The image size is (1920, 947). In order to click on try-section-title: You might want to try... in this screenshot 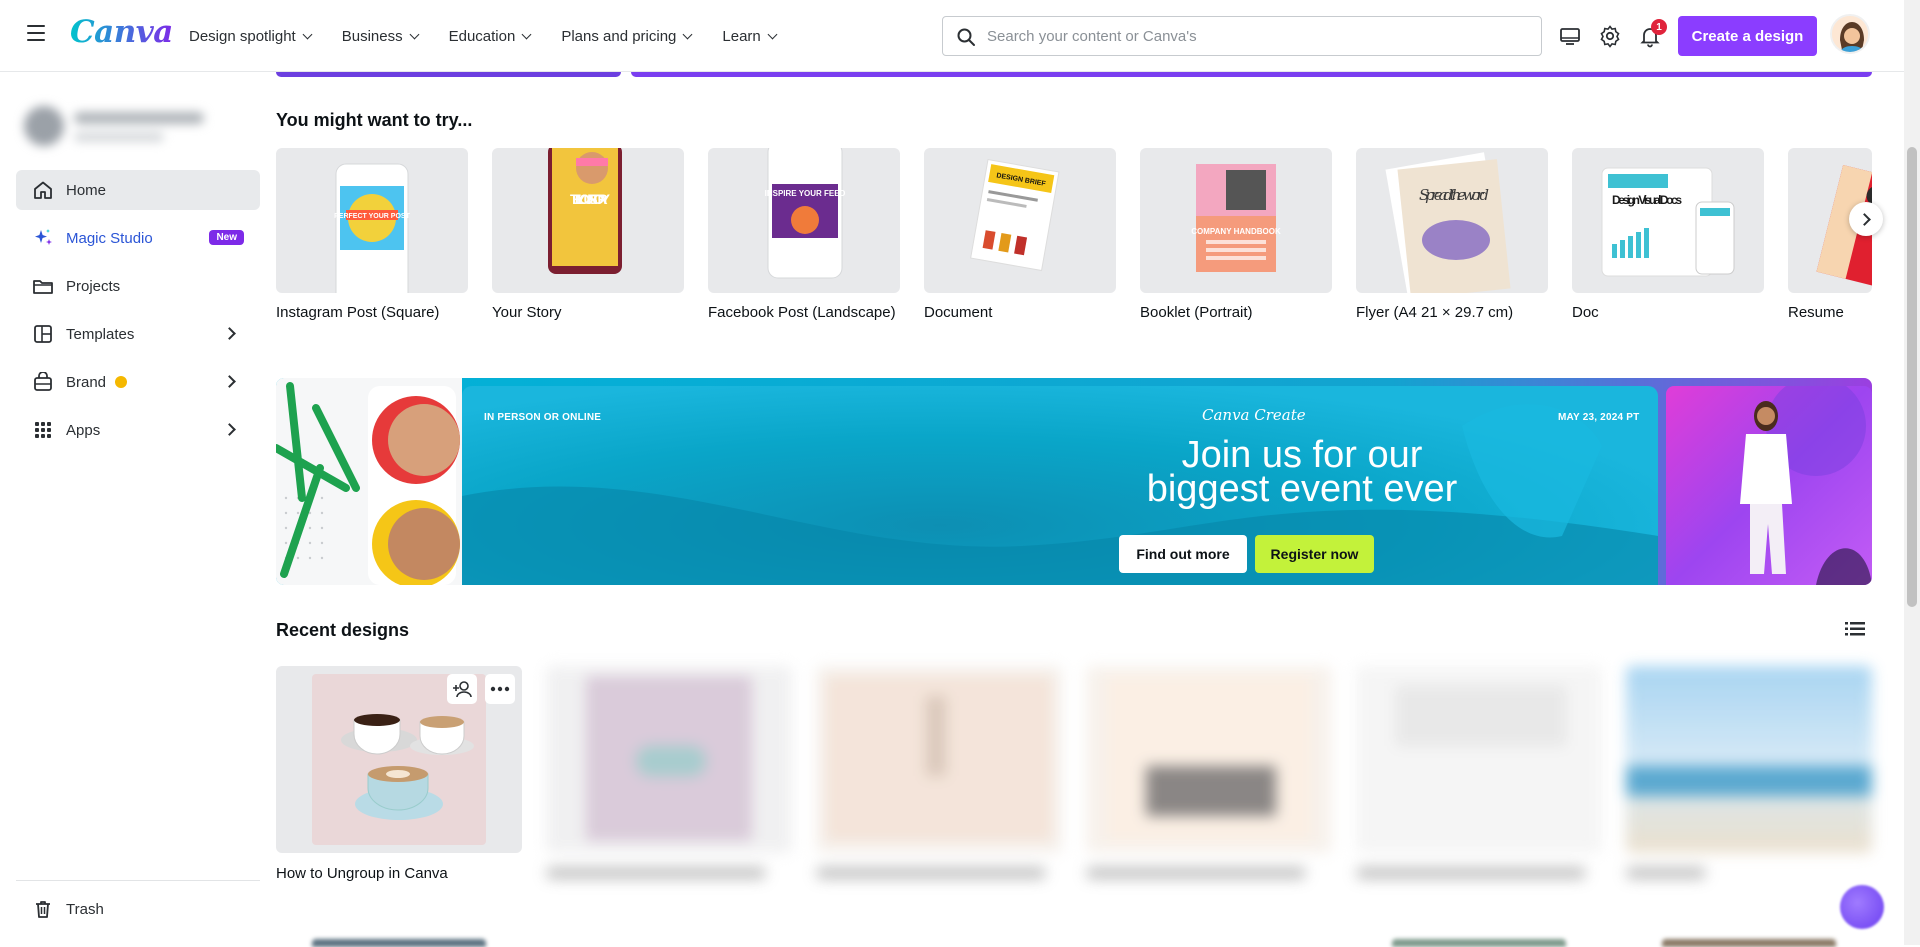, I will do `click(374, 120)`.